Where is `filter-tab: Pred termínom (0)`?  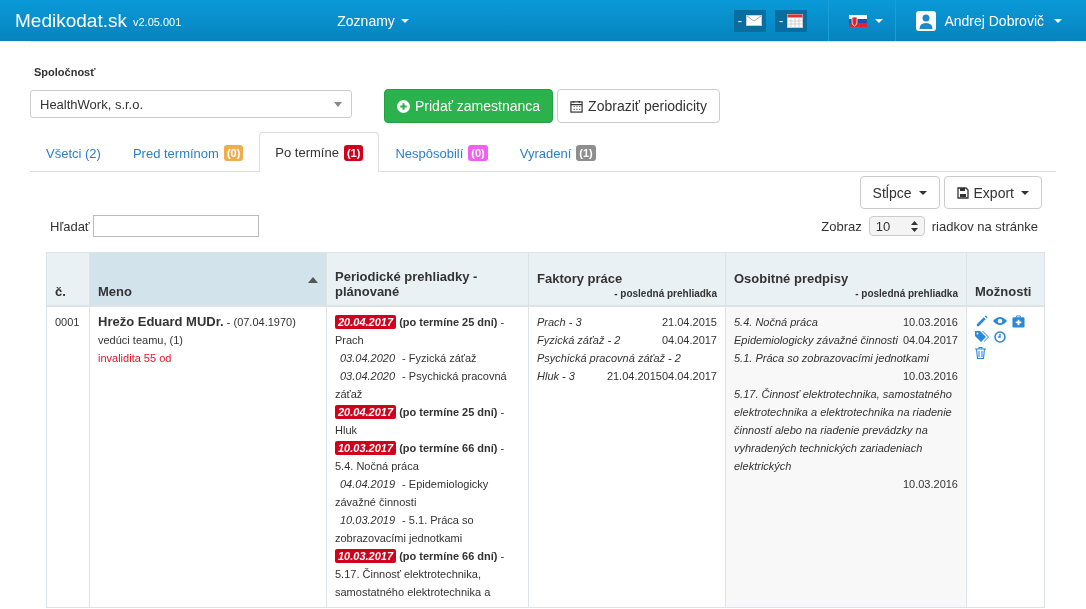 filter-tab: Pred termínom (0) is located at coordinates (188, 152).